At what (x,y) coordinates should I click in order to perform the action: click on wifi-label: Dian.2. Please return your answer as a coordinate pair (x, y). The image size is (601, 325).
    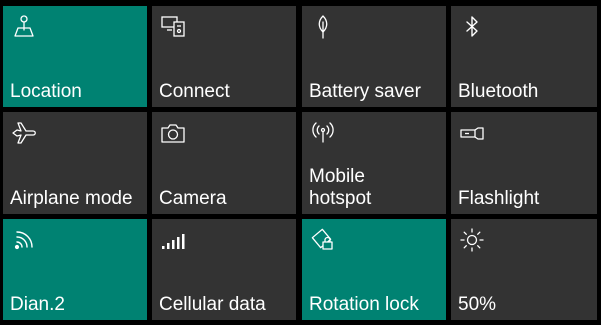
    Looking at the image, I should click on (37, 304).